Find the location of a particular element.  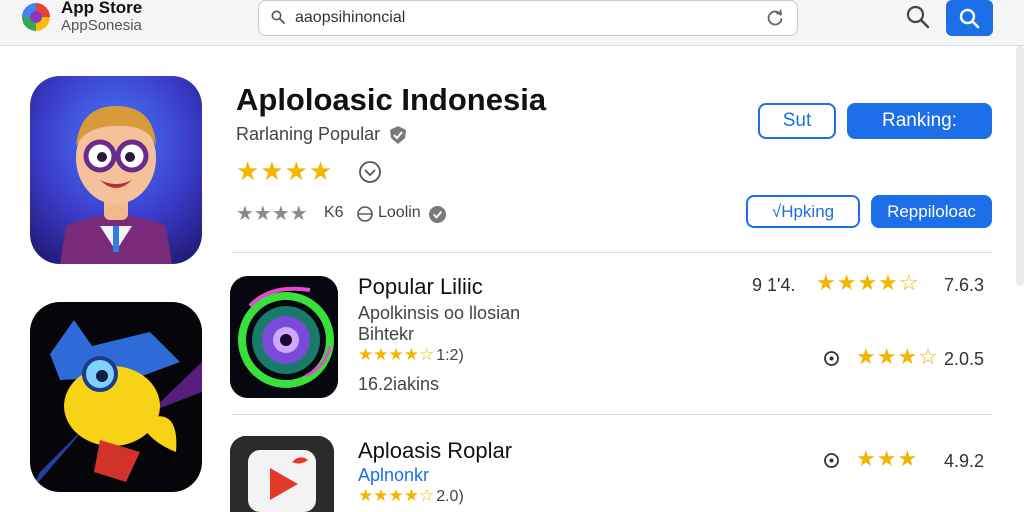

stat-value: 7.6.3 is located at coordinates (964, 285).